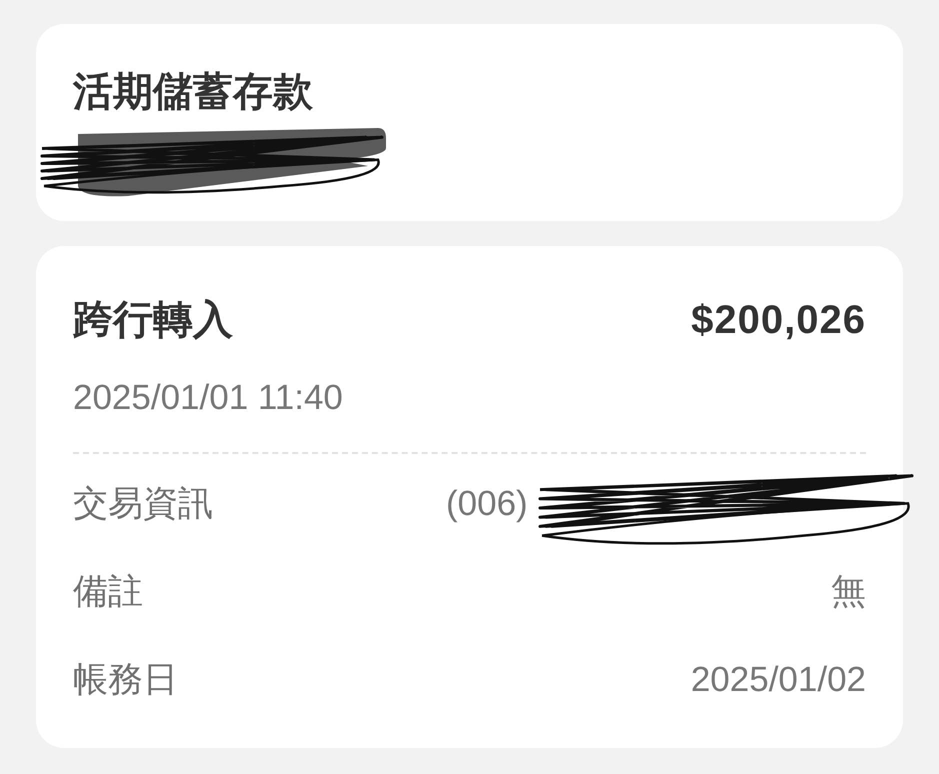  Describe the element at coordinates (848, 592) in the screenshot. I see `detail-value: 無` at that location.